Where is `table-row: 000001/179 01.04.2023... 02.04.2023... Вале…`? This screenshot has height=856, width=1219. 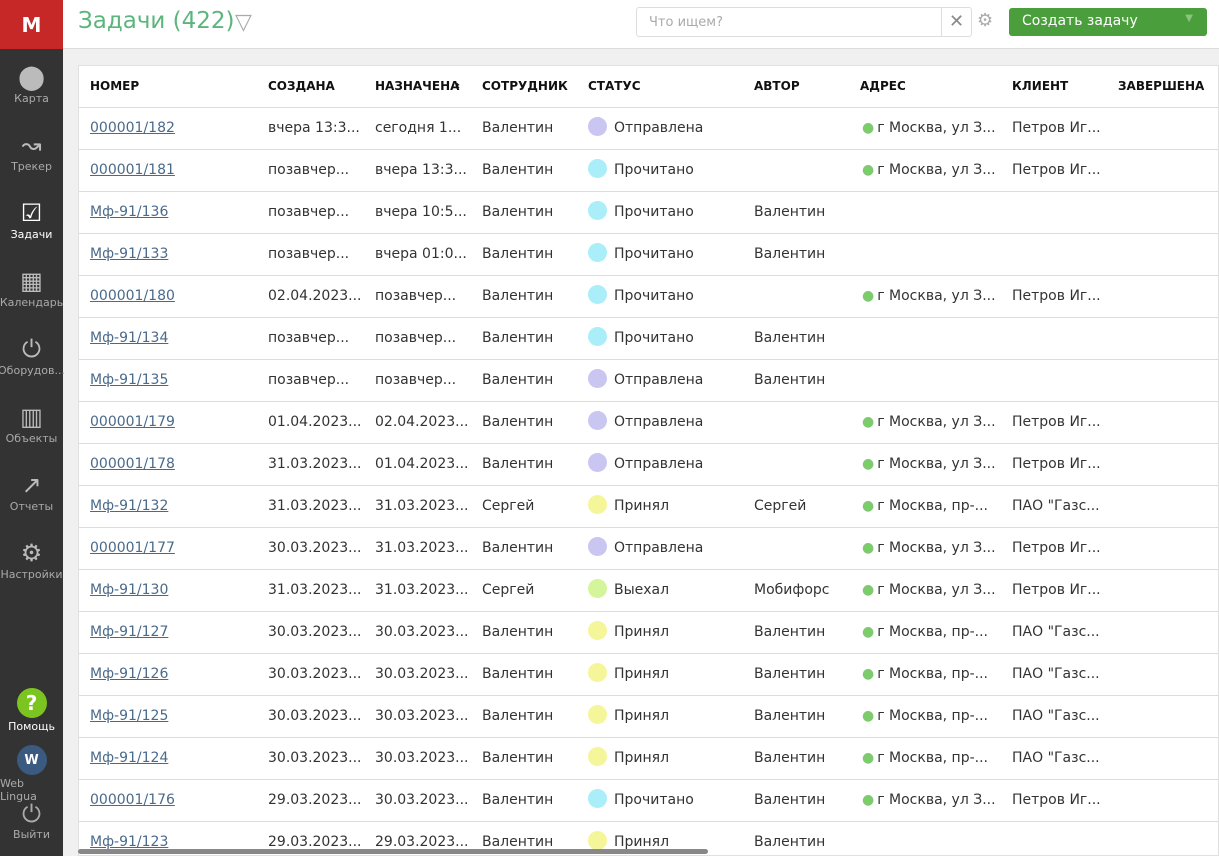
table-row: 000001/179 01.04.2023... 02.04.2023... Вале… is located at coordinates (648, 423).